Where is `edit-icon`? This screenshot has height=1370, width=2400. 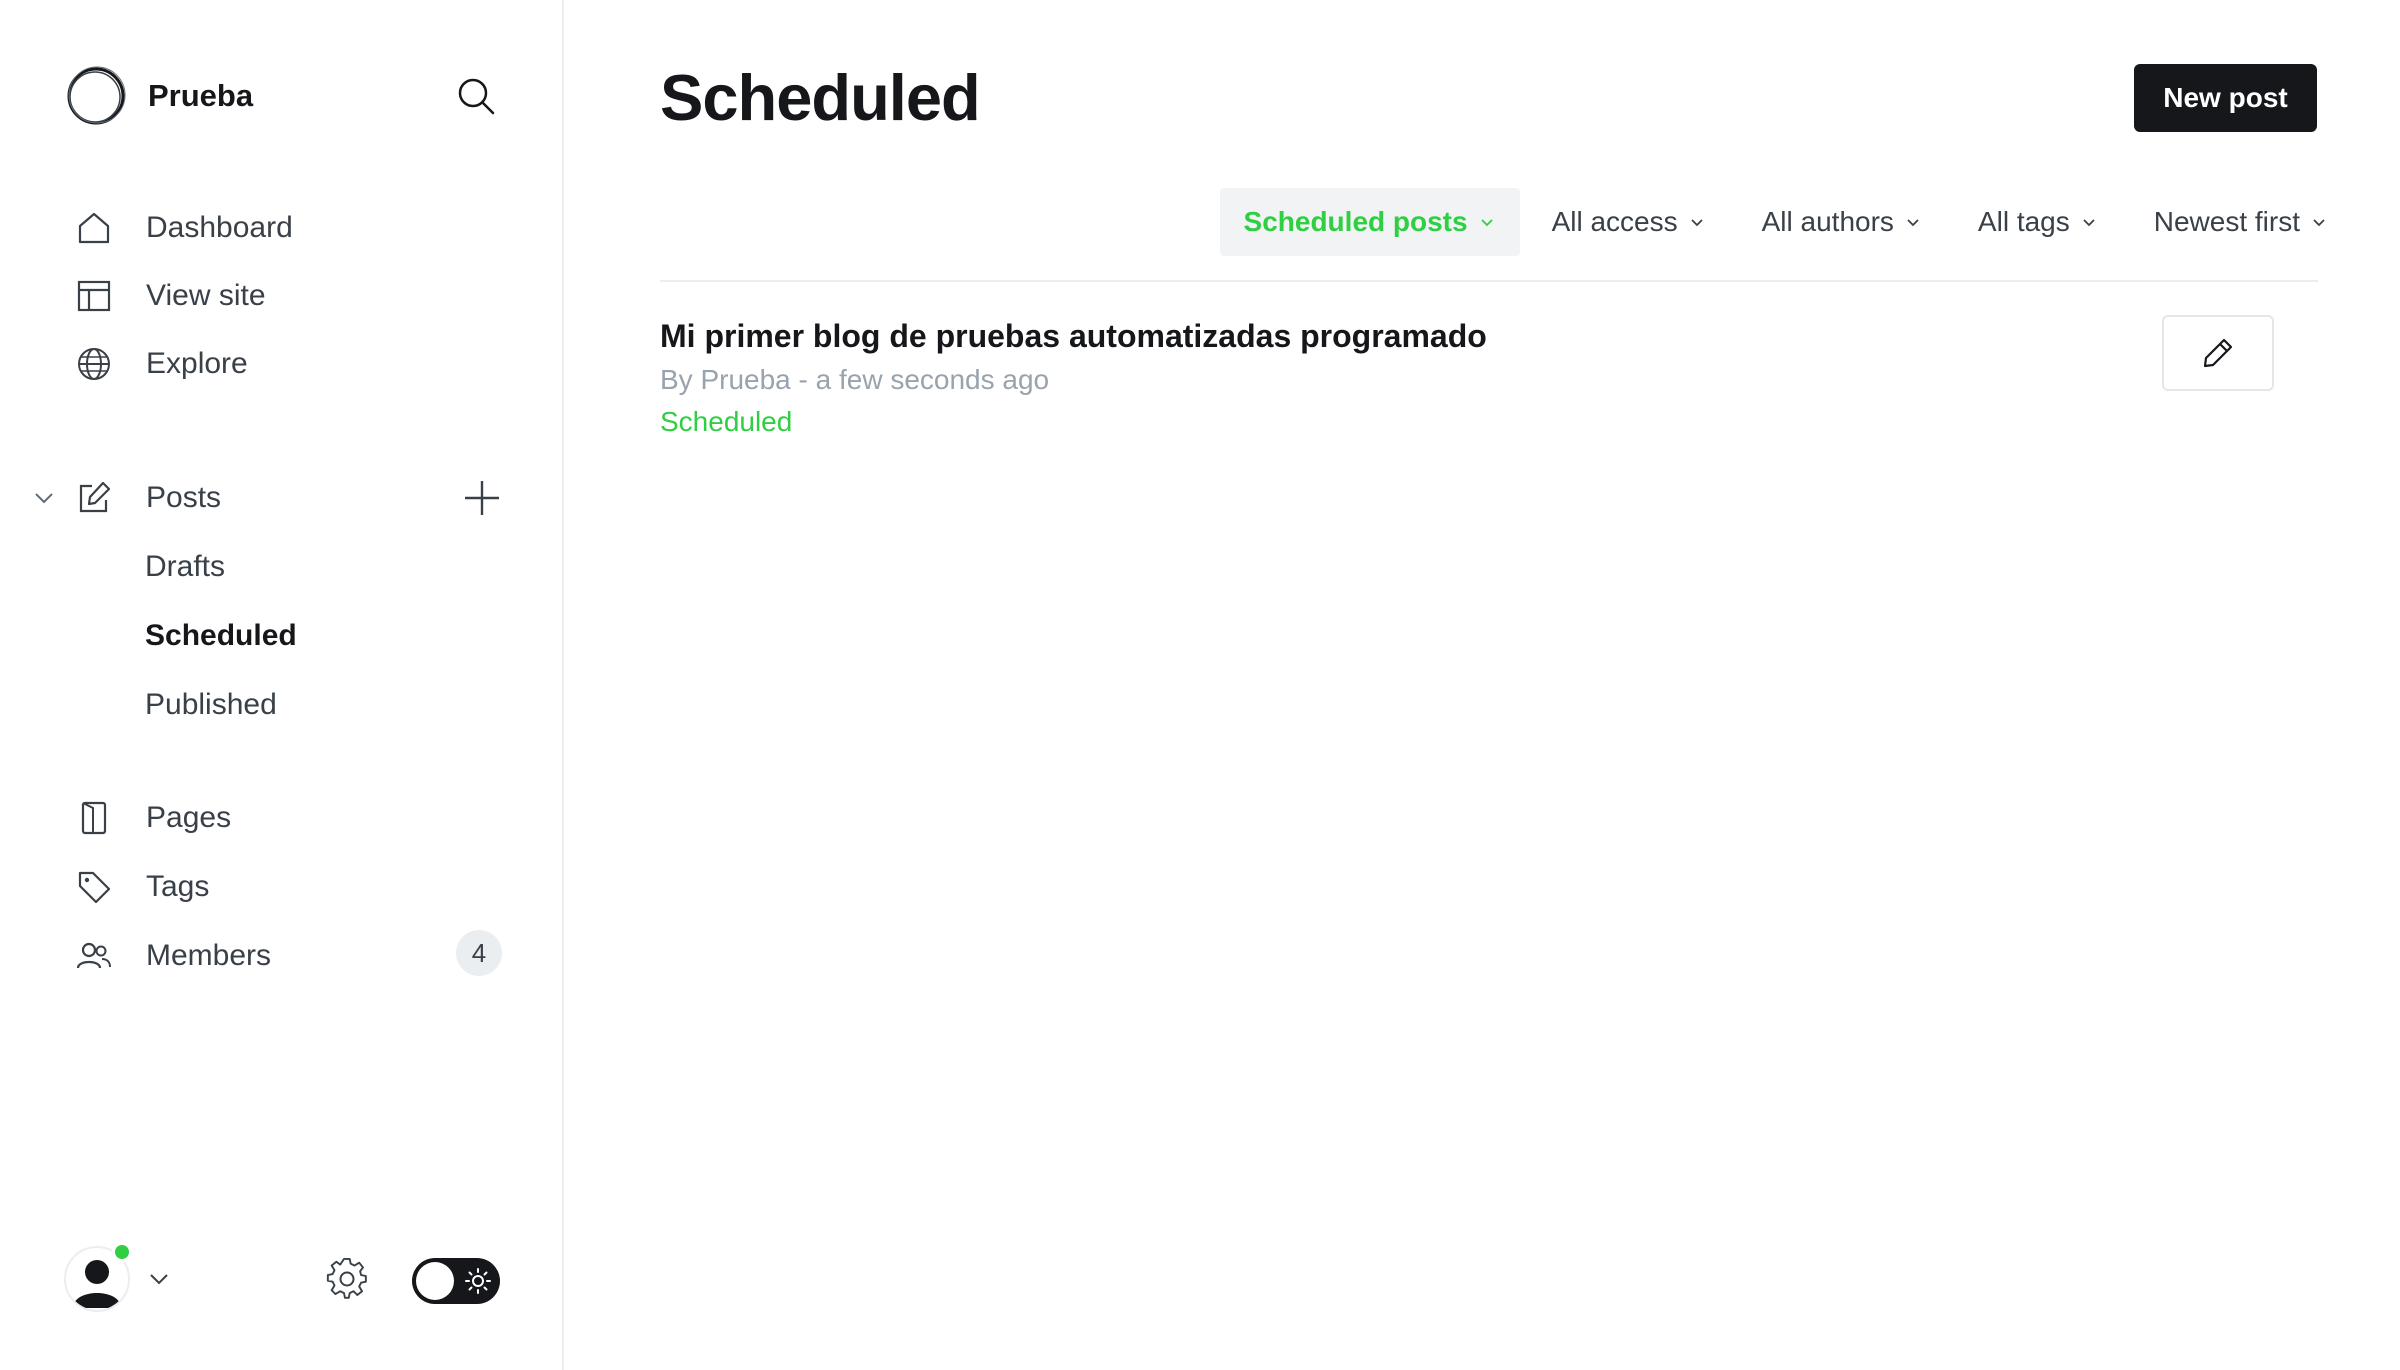 edit-icon is located at coordinates (94, 498).